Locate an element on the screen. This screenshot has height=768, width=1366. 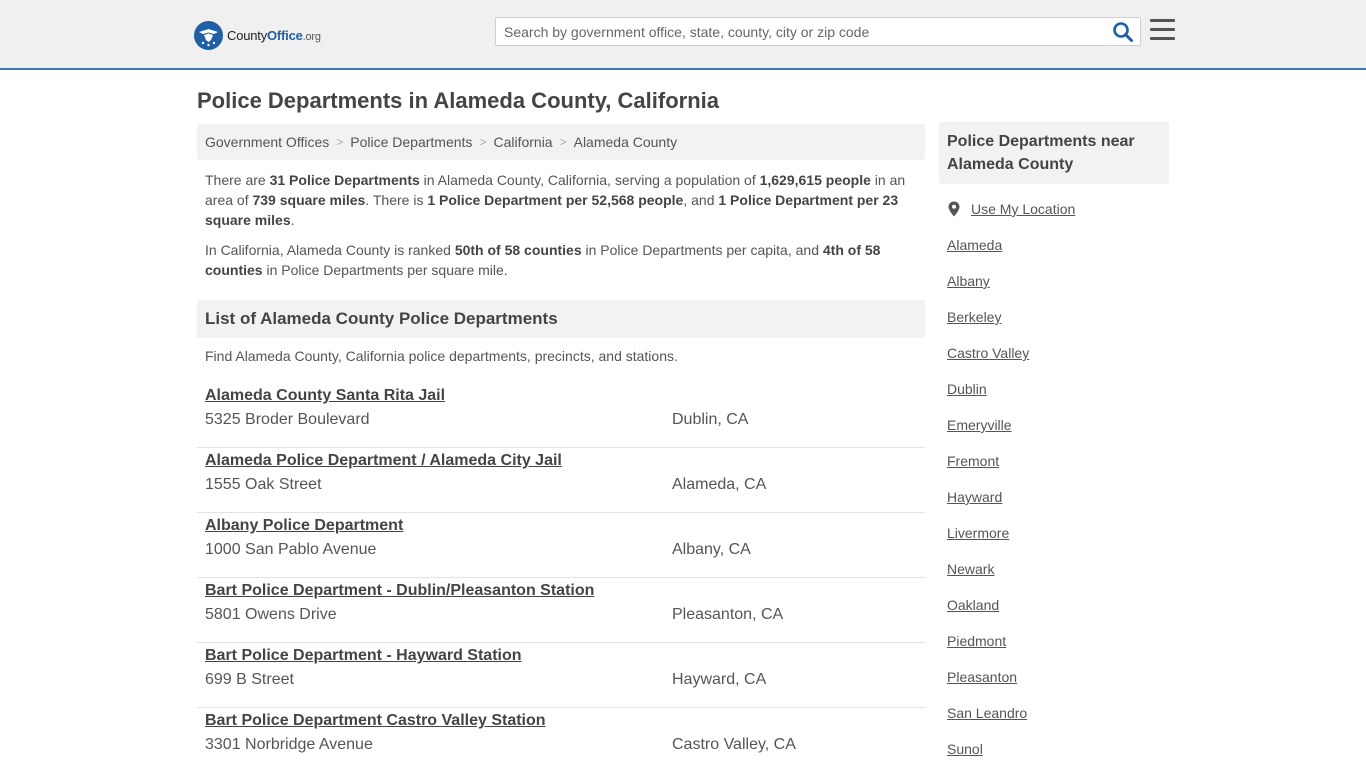
site-logo: CountyOffice.org is located at coordinates (257, 35).